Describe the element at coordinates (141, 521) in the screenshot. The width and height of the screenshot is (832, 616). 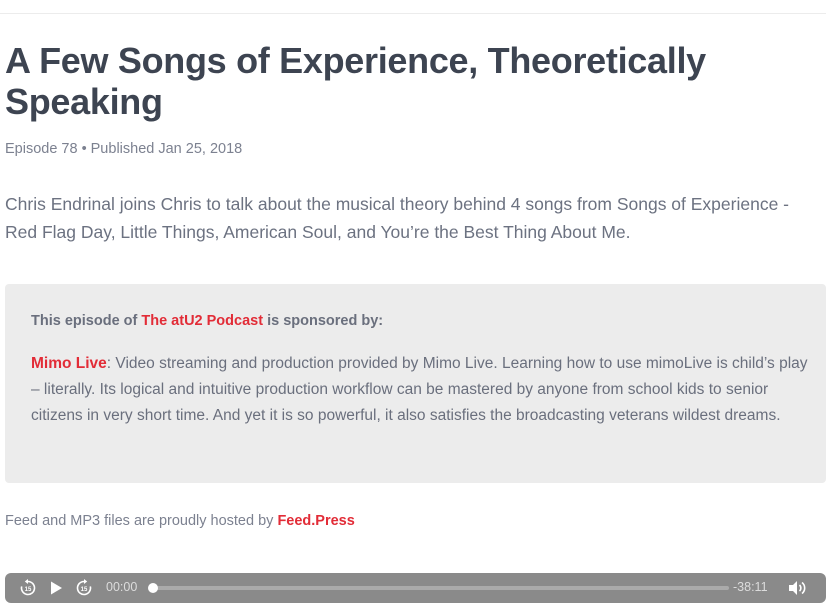
I see `hosting-text: Feed and MP3 files are proudly hosted by` at that location.